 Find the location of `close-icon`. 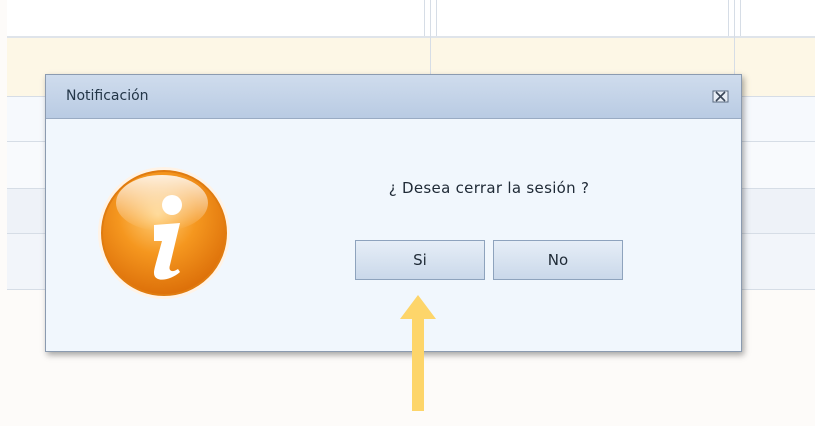

close-icon is located at coordinates (720, 96).